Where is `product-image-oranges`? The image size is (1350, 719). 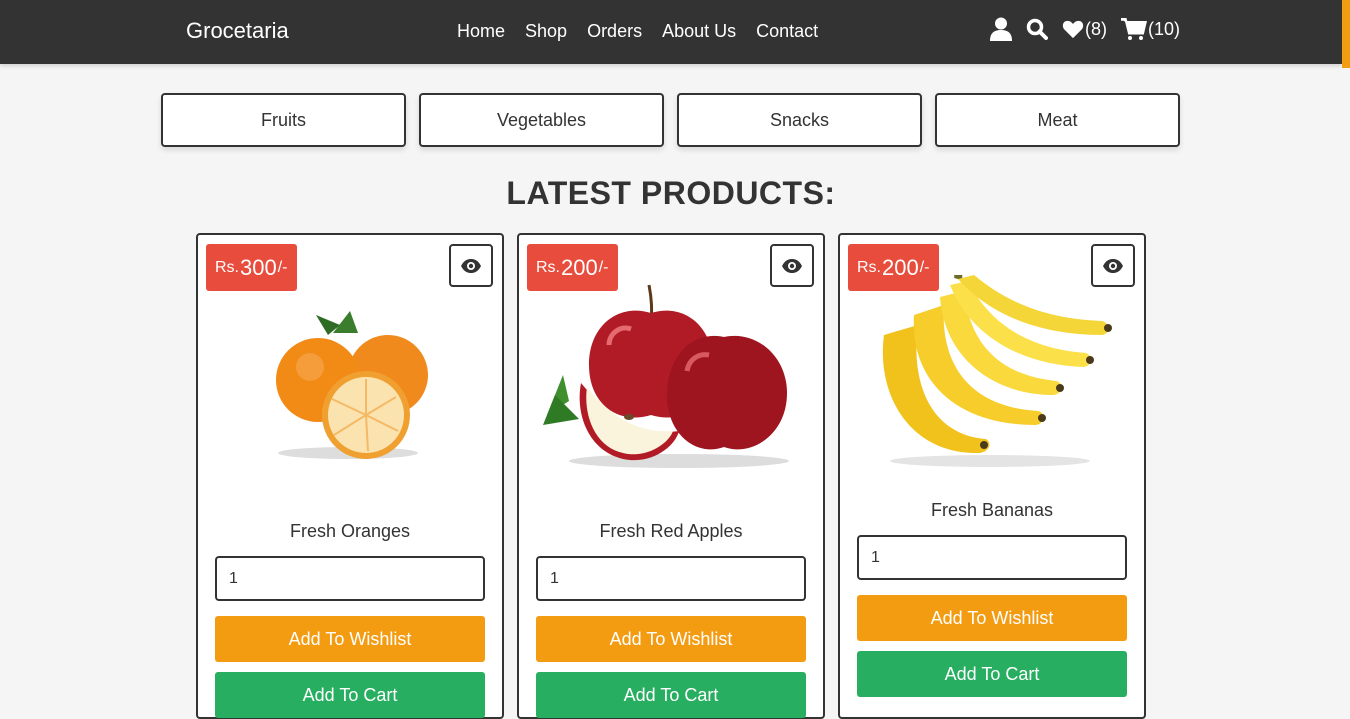 product-image-oranges is located at coordinates (352, 385).